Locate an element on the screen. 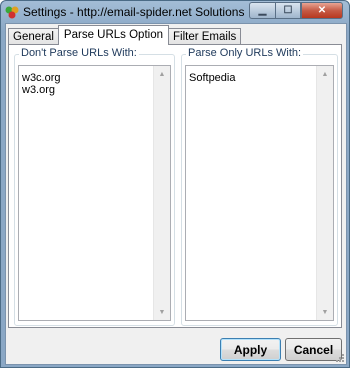 Image resolution: width=350 pixels, height=368 pixels. parse-only-label: Parse Only URLs With: is located at coordinates (245, 53).